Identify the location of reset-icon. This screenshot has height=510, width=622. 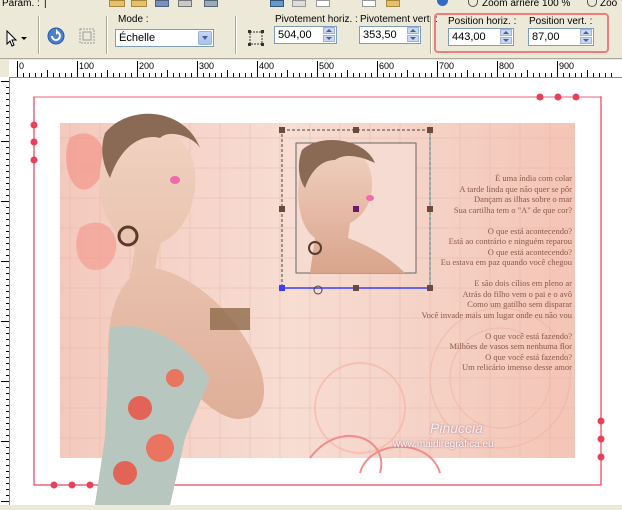
(56, 36).